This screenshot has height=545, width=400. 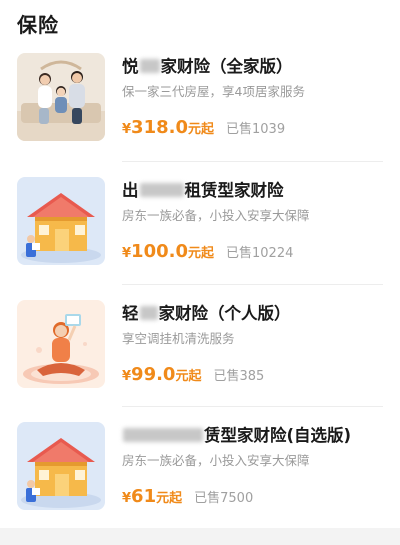 What do you see at coordinates (224, 498) in the screenshot?
I see `sold-count: 已售7500` at bounding box center [224, 498].